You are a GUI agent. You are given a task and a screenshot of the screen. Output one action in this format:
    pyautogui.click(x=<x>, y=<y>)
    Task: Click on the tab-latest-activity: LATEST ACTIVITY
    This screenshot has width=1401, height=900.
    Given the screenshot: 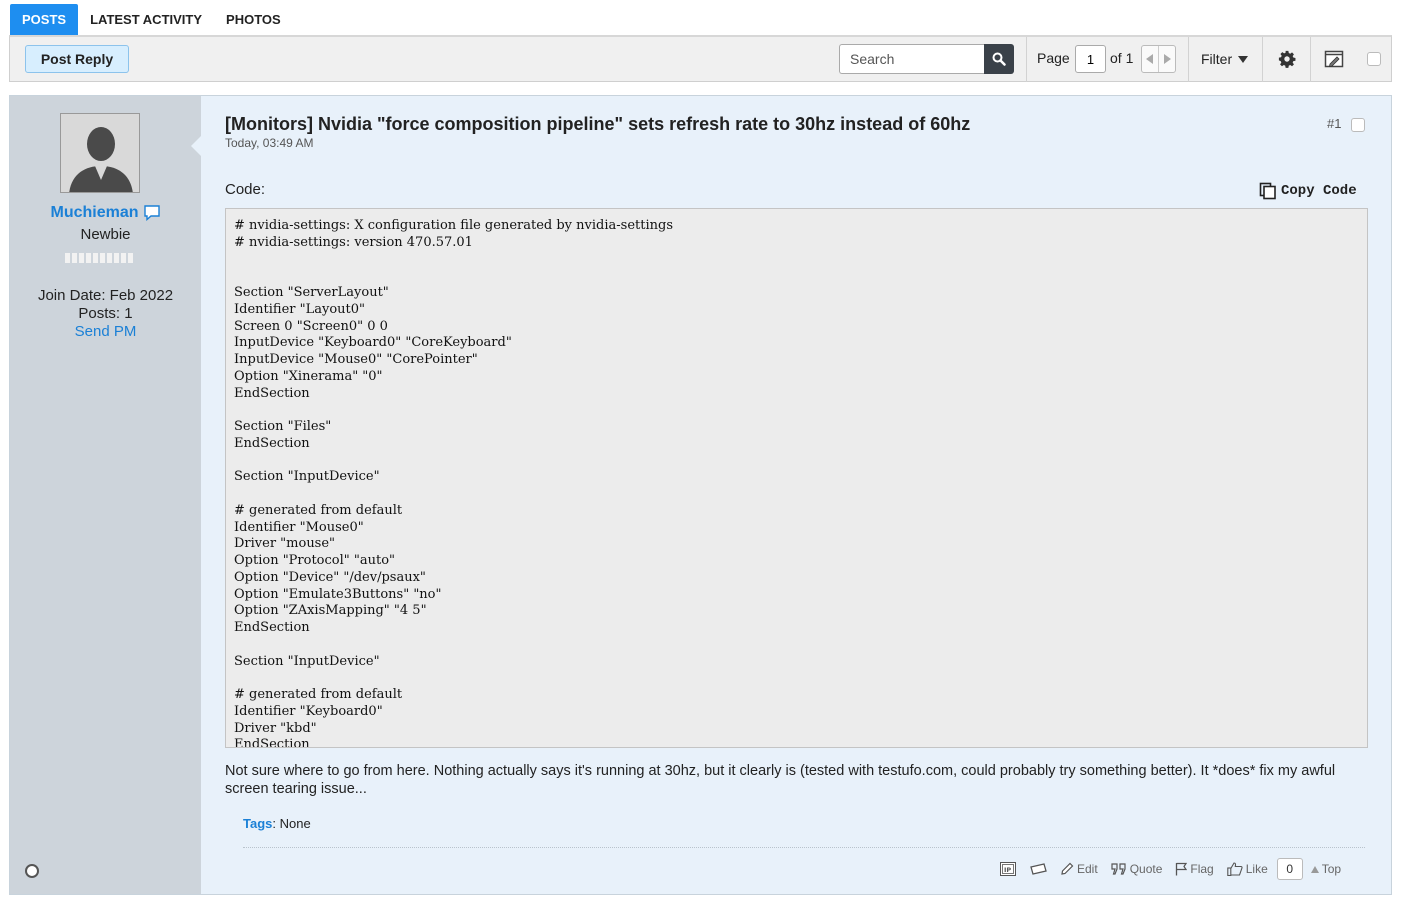 What is the action you would take?
    pyautogui.click(x=146, y=19)
    